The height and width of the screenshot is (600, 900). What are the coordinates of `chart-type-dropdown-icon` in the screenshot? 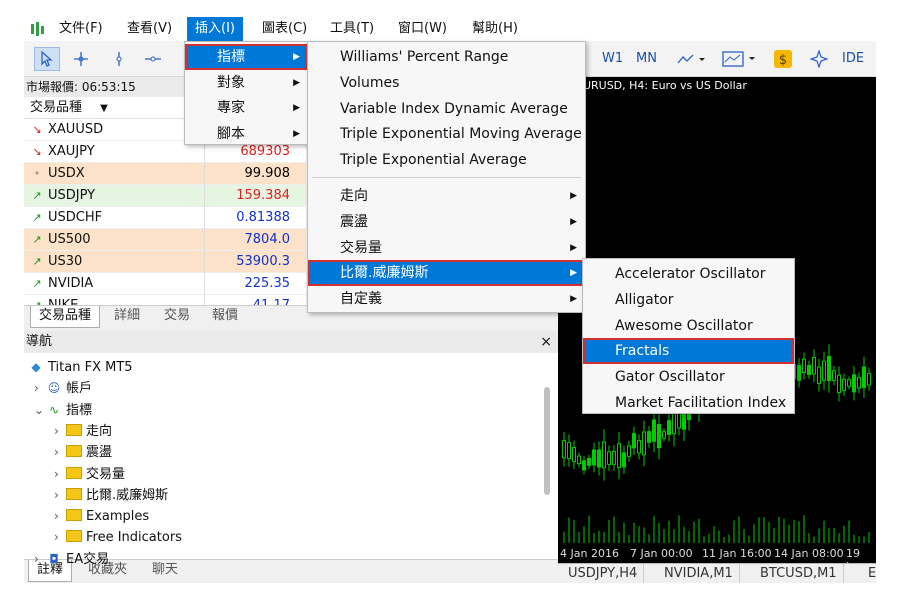 It's located at (692, 59).